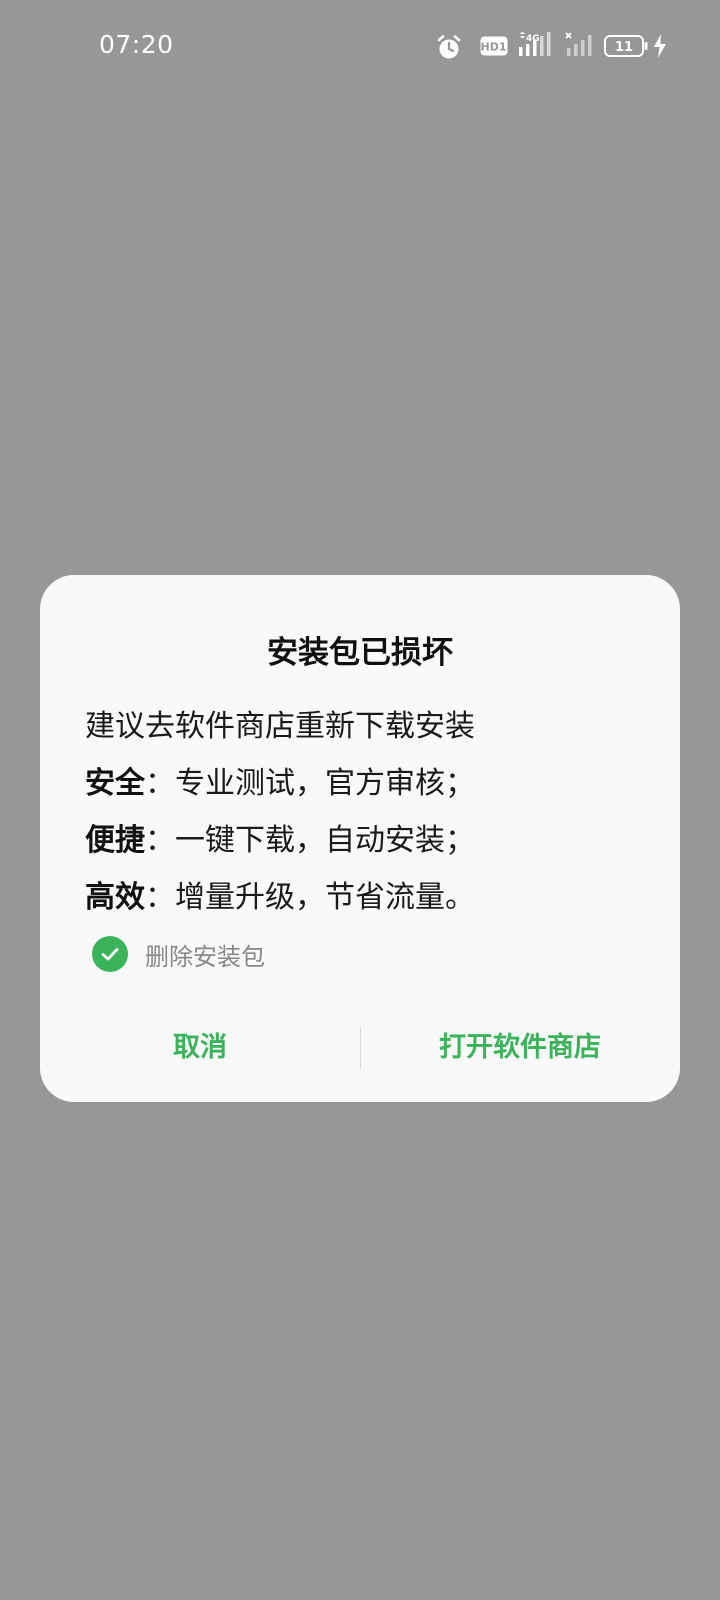 The width and height of the screenshot is (720, 1600). I want to click on open-app-store-button: 打开软件商店, so click(520, 1048).